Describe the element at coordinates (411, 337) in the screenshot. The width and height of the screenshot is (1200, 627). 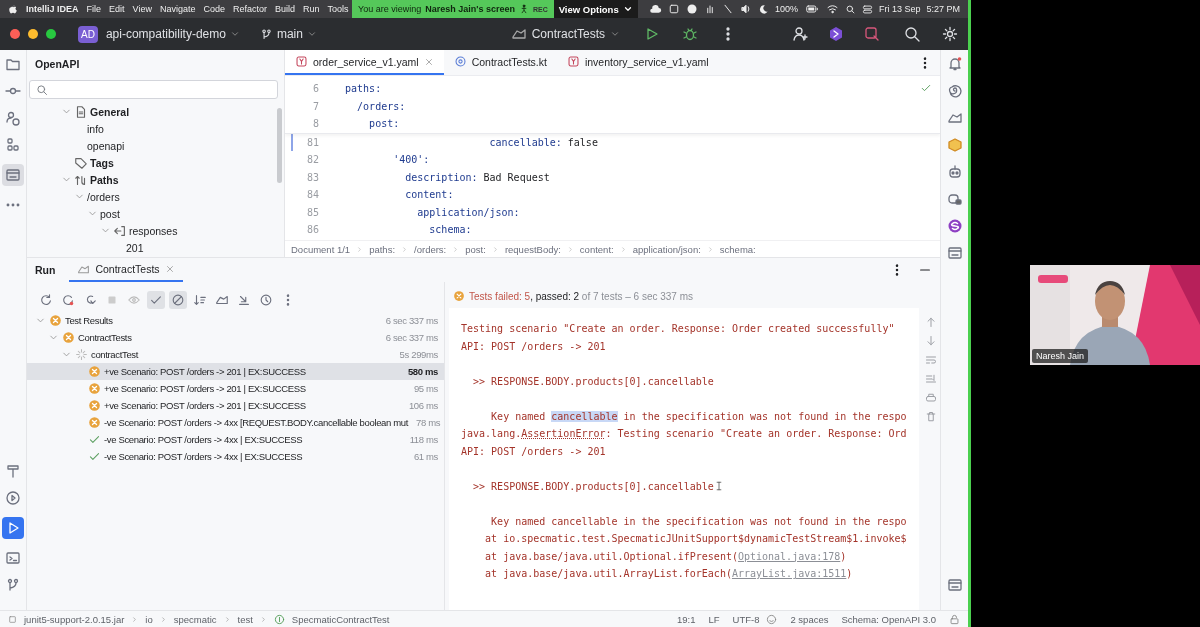
I see `test-duration: 6 sec 337 ms` at that location.